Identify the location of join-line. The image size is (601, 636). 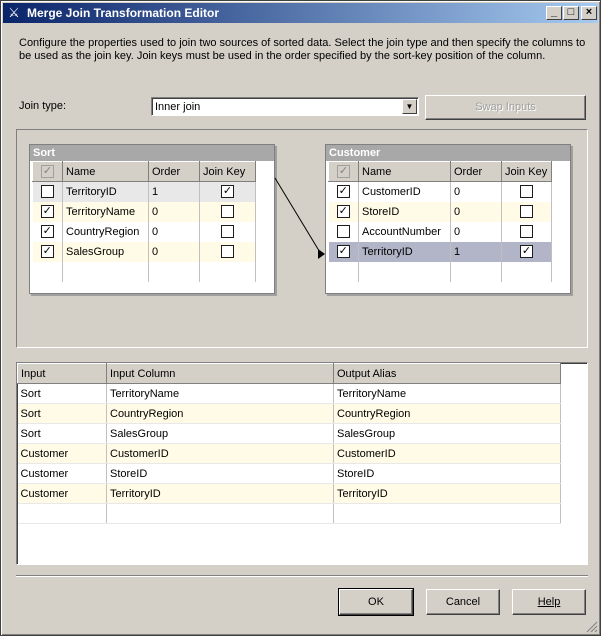
(298, 216).